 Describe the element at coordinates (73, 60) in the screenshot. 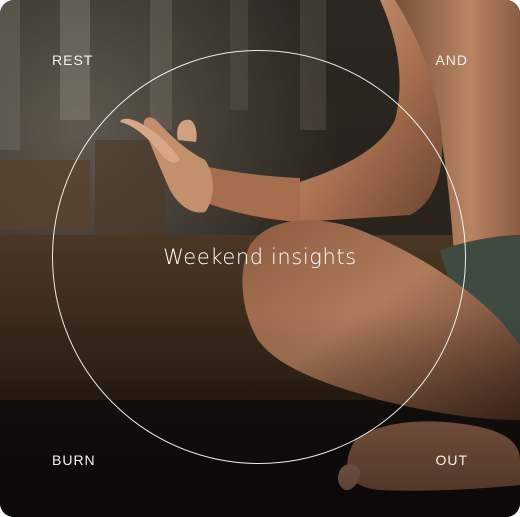

I see `corner-label-top-left: REST` at that location.